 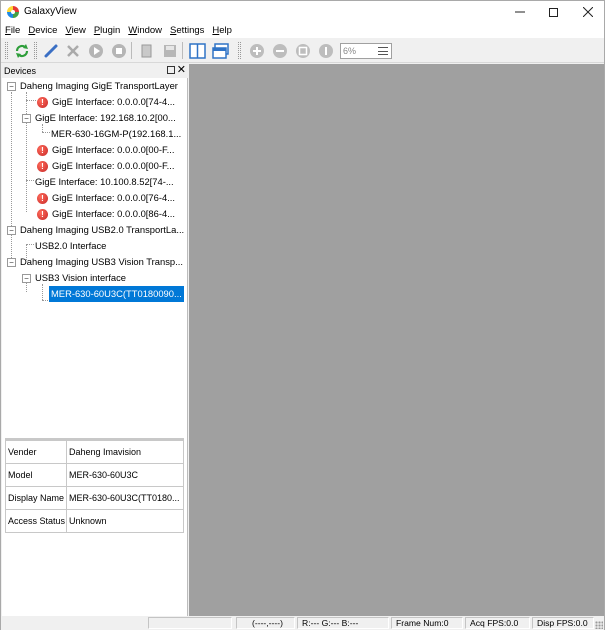 What do you see at coordinates (125, 475) in the screenshot?
I see `property-value: MER-630-60U3C` at bounding box center [125, 475].